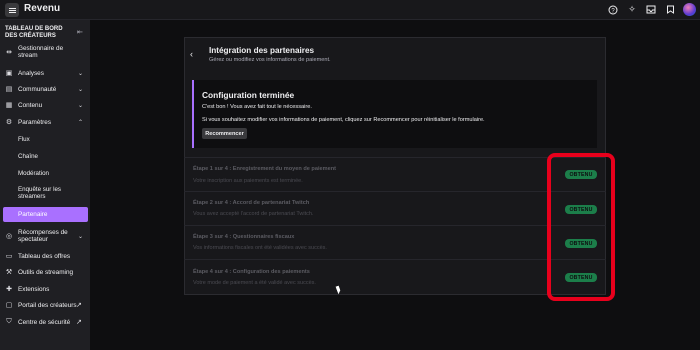  Describe the element at coordinates (9, 73) in the screenshot. I see `analytics-icon: ▣` at that location.